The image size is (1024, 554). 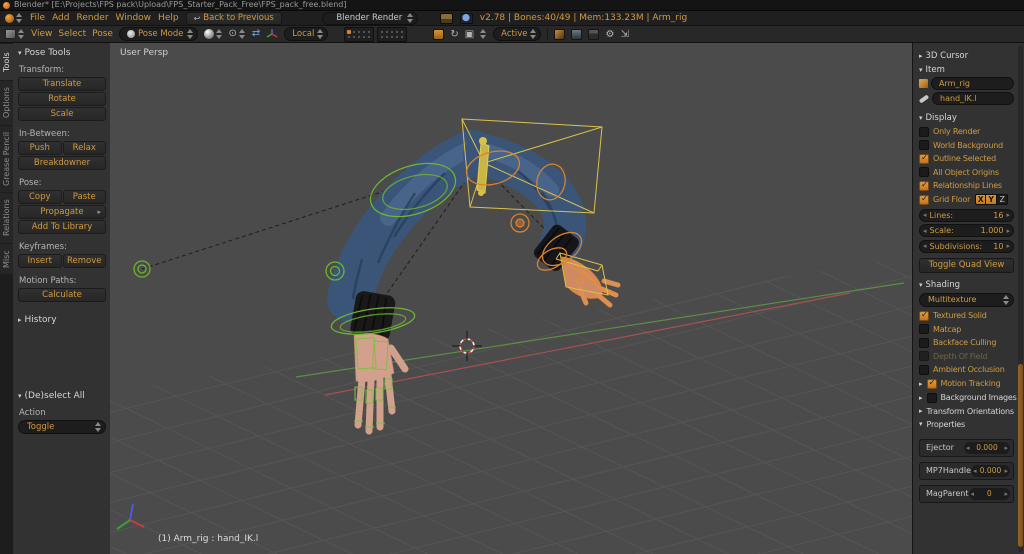 What do you see at coordinates (924, 199) in the screenshot?
I see `grid-floor-checkbox` at bounding box center [924, 199].